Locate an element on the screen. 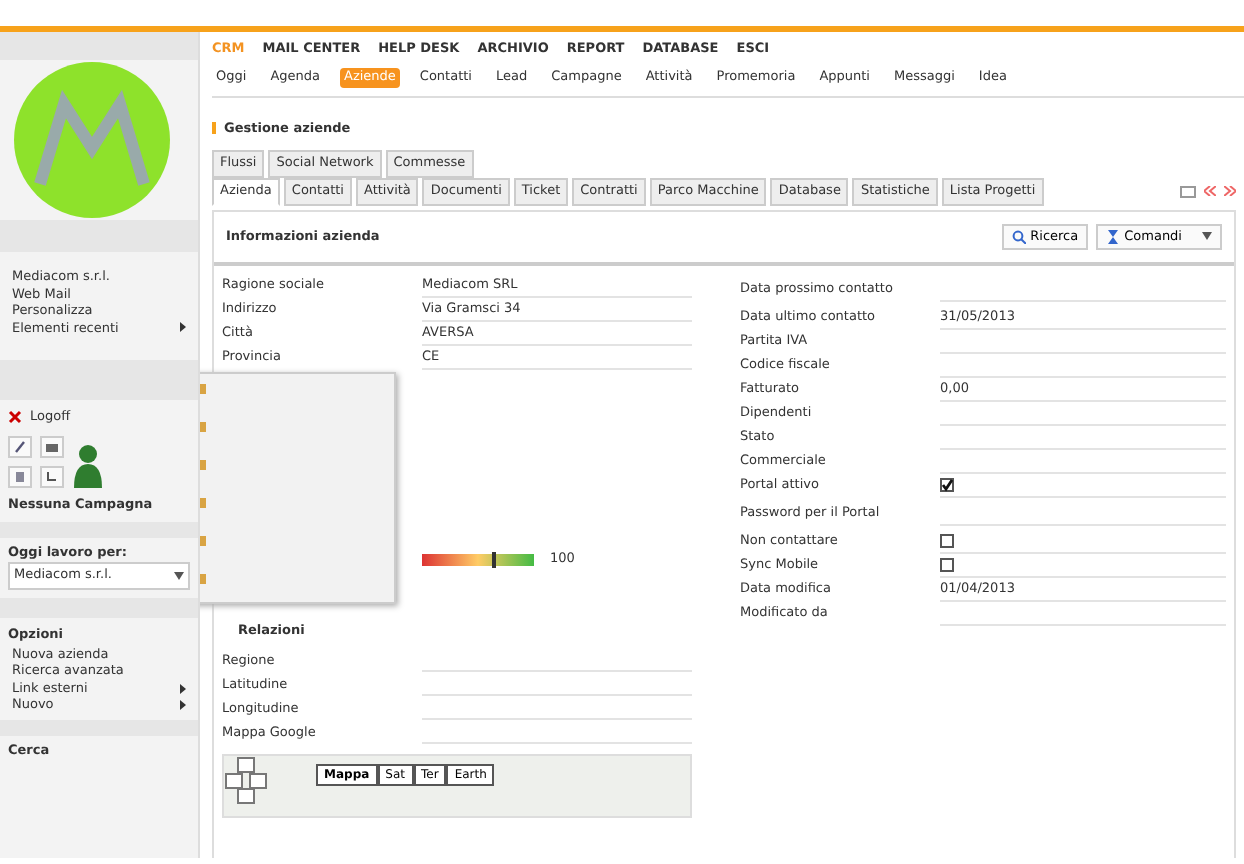  map-pan-control-icon is located at coordinates (246, 779).